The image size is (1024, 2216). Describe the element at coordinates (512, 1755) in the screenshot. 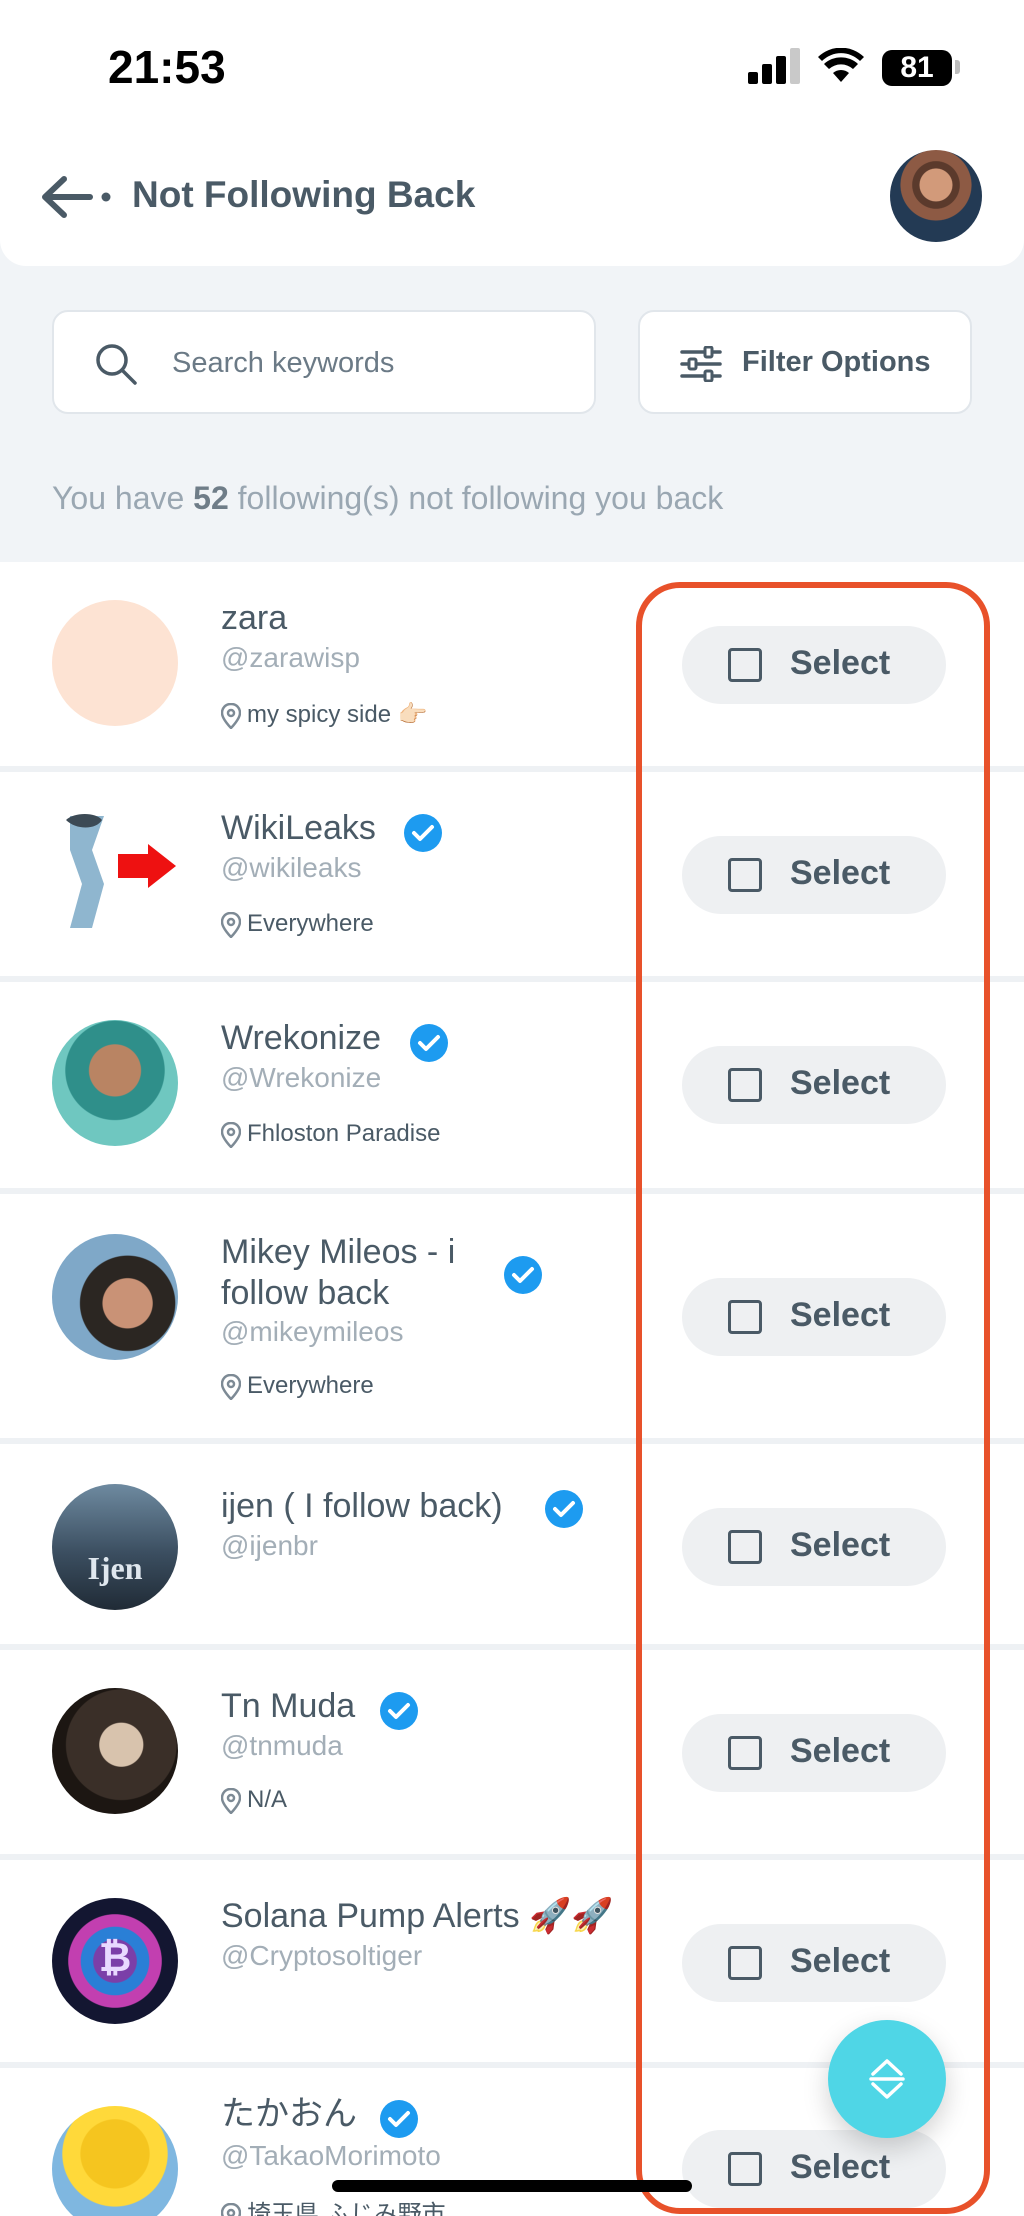

I see `user-row: Tn Muda @tnmuda N/A Select` at that location.